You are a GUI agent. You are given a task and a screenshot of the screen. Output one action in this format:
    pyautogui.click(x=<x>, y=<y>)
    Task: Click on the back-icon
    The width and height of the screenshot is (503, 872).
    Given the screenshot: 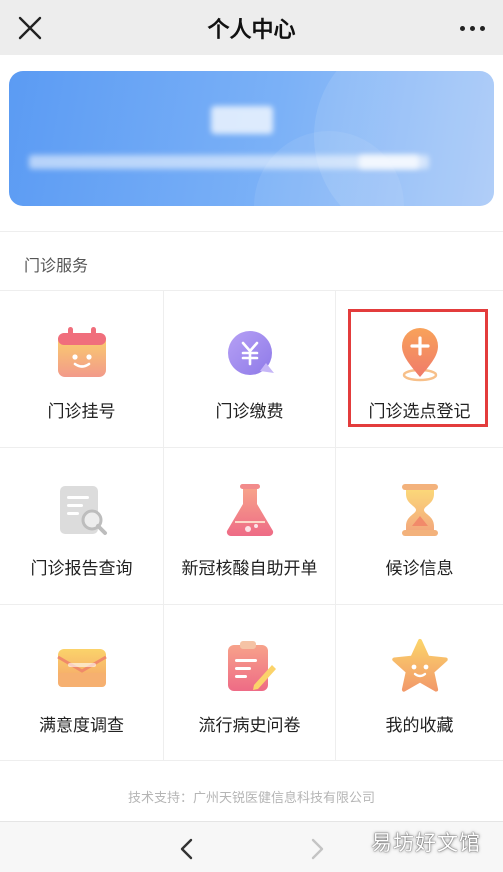 What is the action you would take?
    pyautogui.click(x=187, y=849)
    